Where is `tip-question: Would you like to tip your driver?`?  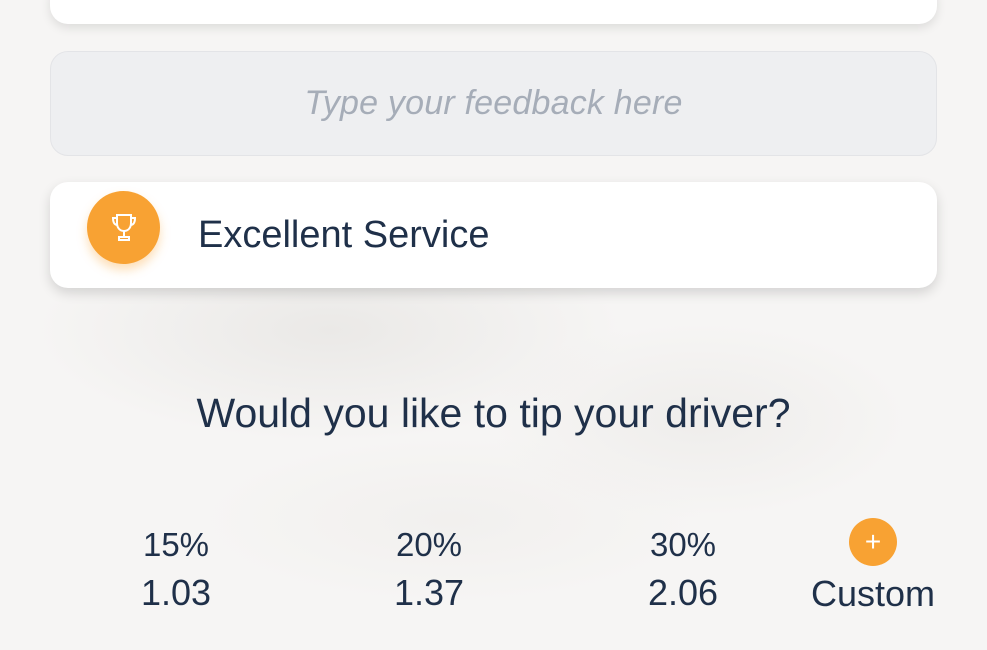 tip-question: Would you like to tip your driver? is located at coordinates (493, 413).